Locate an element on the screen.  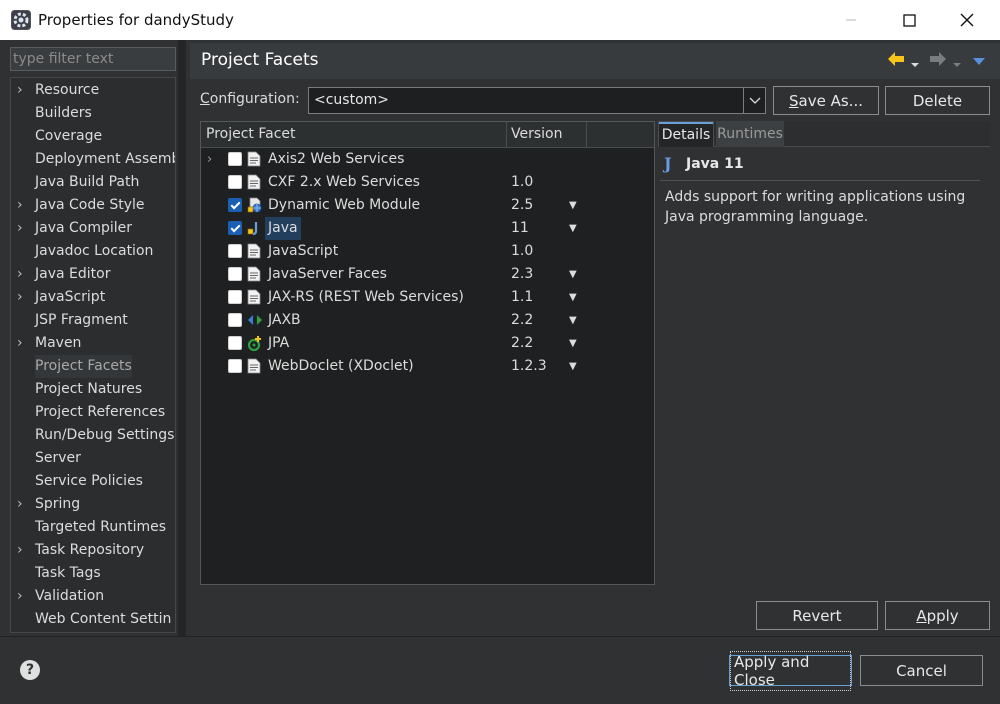
tab-details: Details is located at coordinates (686, 134).